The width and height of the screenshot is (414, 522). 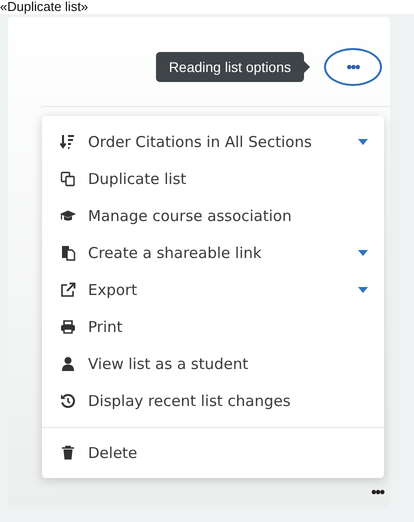 What do you see at coordinates (68, 142) in the screenshot?
I see `sort-icon` at bounding box center [68, 142].